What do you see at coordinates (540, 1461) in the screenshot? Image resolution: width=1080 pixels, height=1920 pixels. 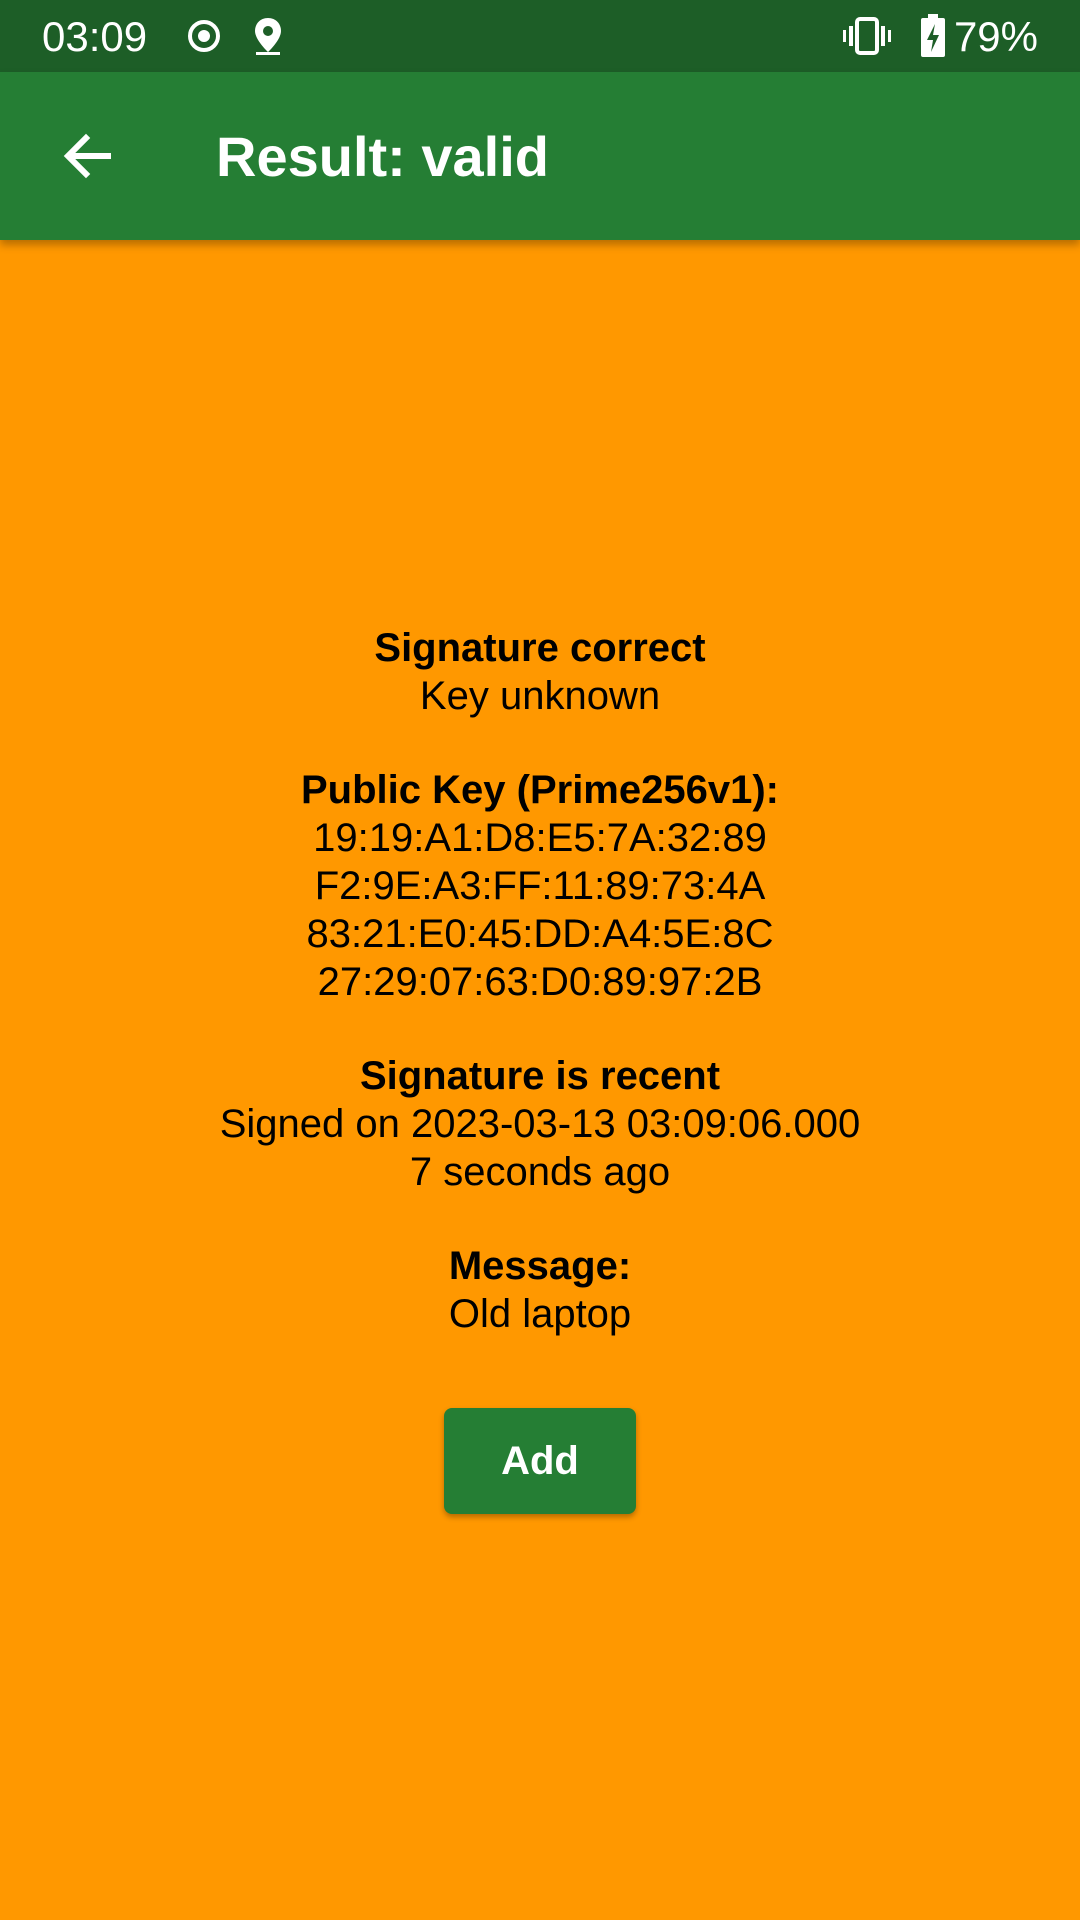 I see `add-button: Add` at bounding box center [540, 1461].